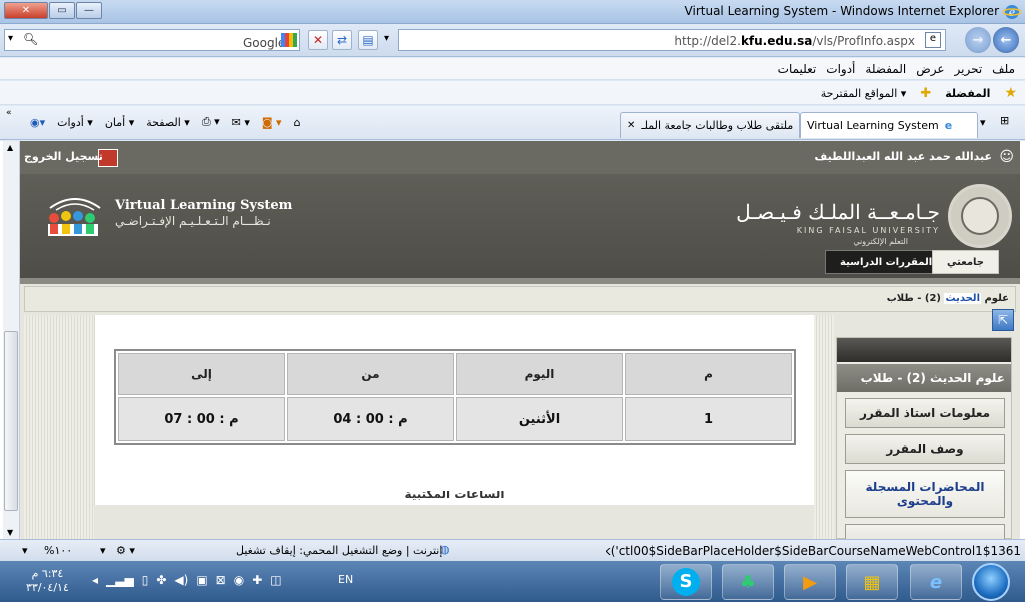 This screenshot has width=1025, height=602. Describe the element at coordinates (991, 582) in the screenshot. I see `start-button` at that location.